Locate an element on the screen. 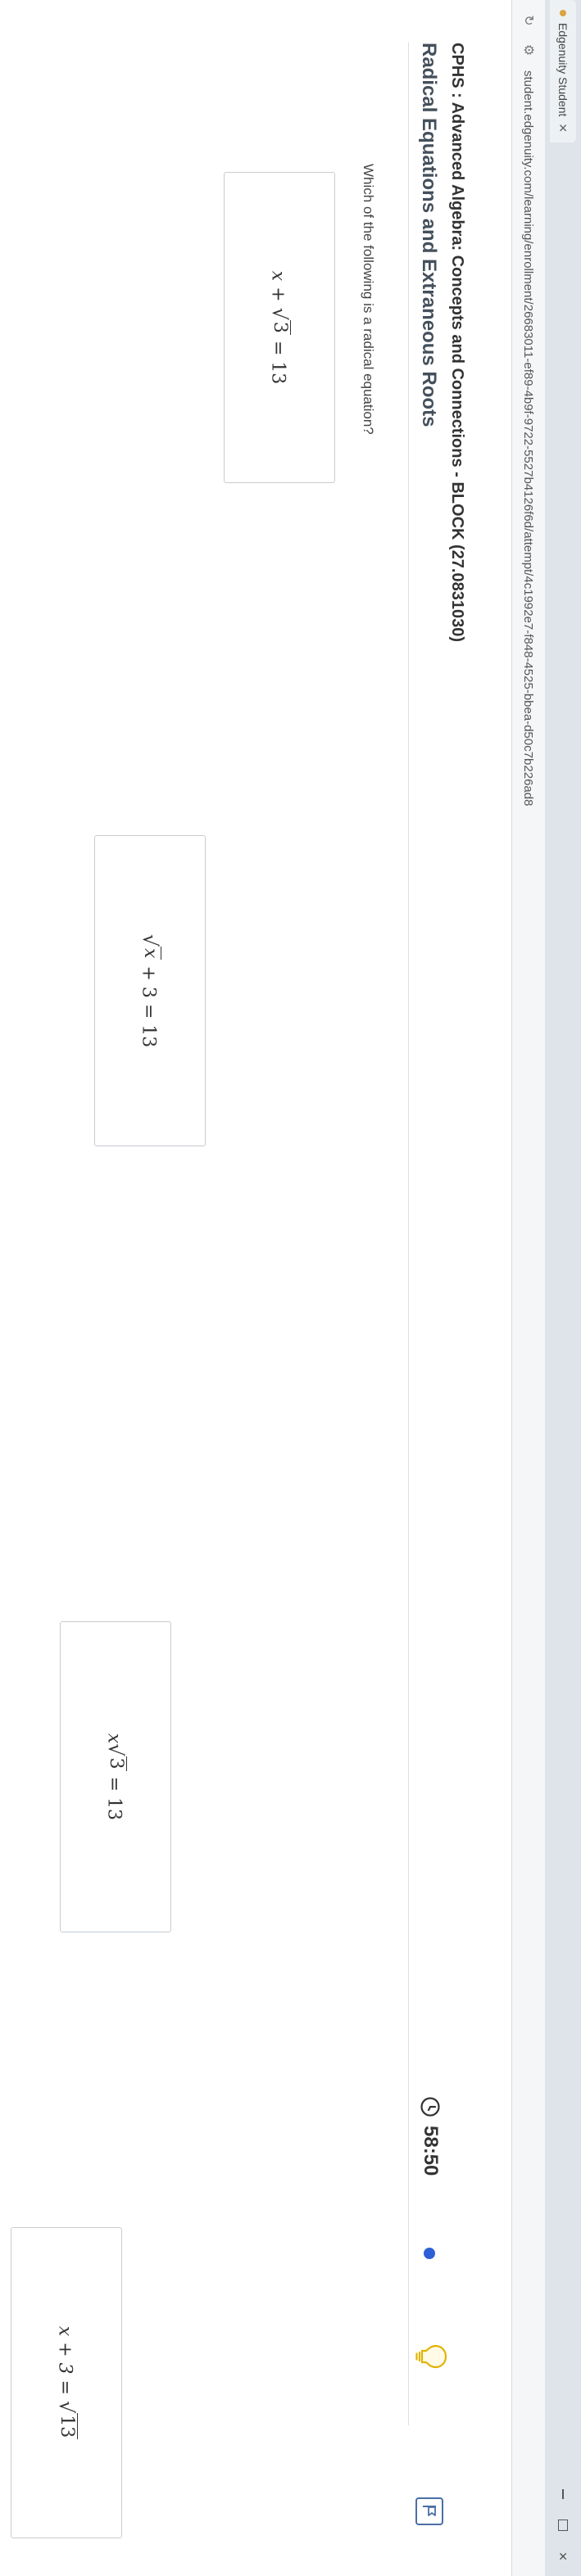 Image resolution: width=581 pixels, height=2576 pixels. header-divider is located at coordinates (408, 1234).